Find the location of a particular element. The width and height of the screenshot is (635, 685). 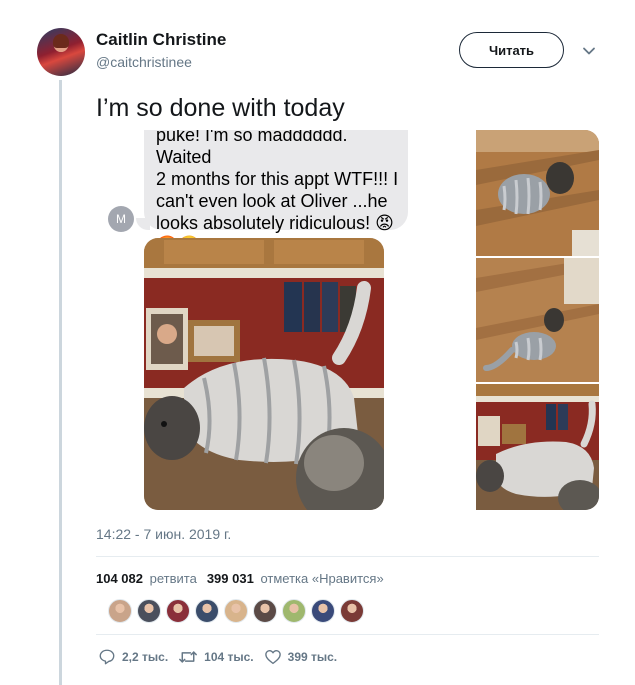

message-line: looks absolutely ridiculous! 😡 is located at coordinates (275, 223).